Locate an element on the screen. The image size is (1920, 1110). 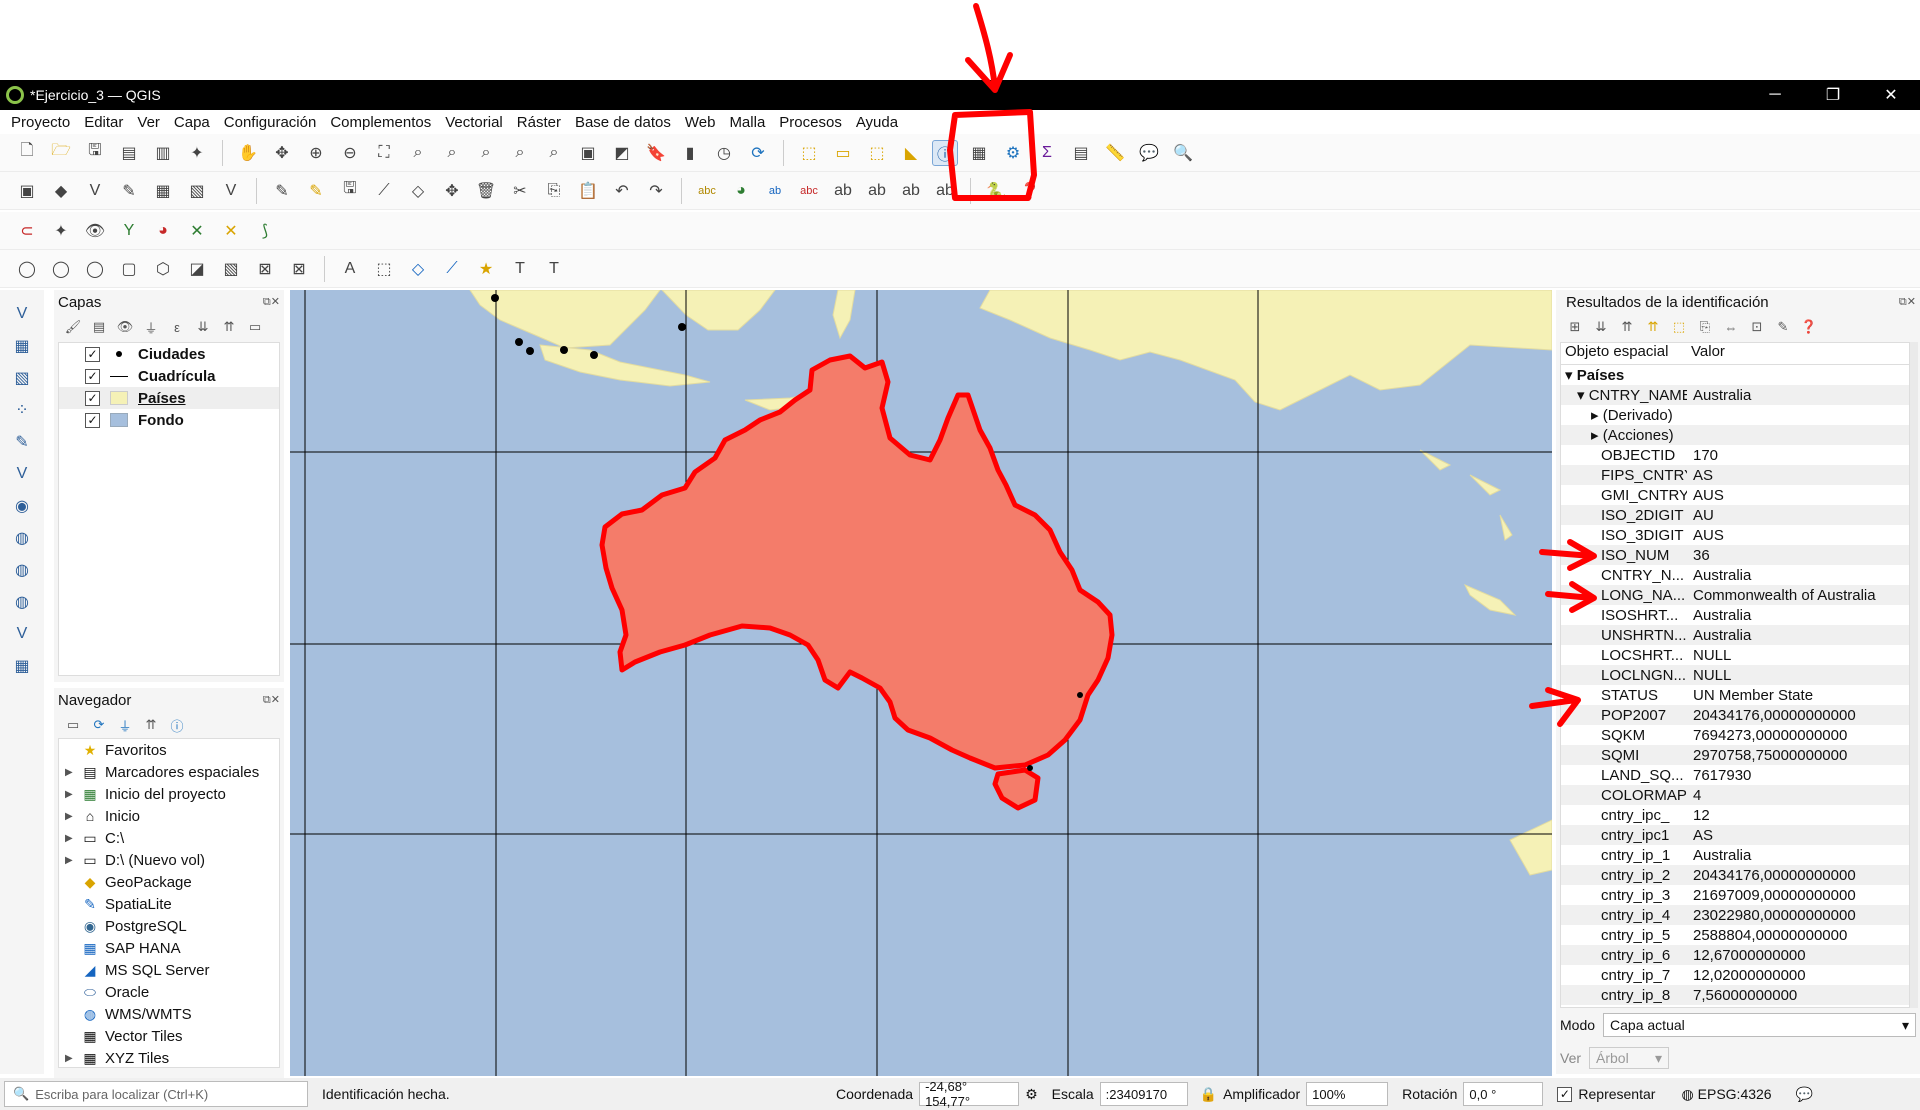
select-features-icon: ⬚ is located at coordinates (809, 153).